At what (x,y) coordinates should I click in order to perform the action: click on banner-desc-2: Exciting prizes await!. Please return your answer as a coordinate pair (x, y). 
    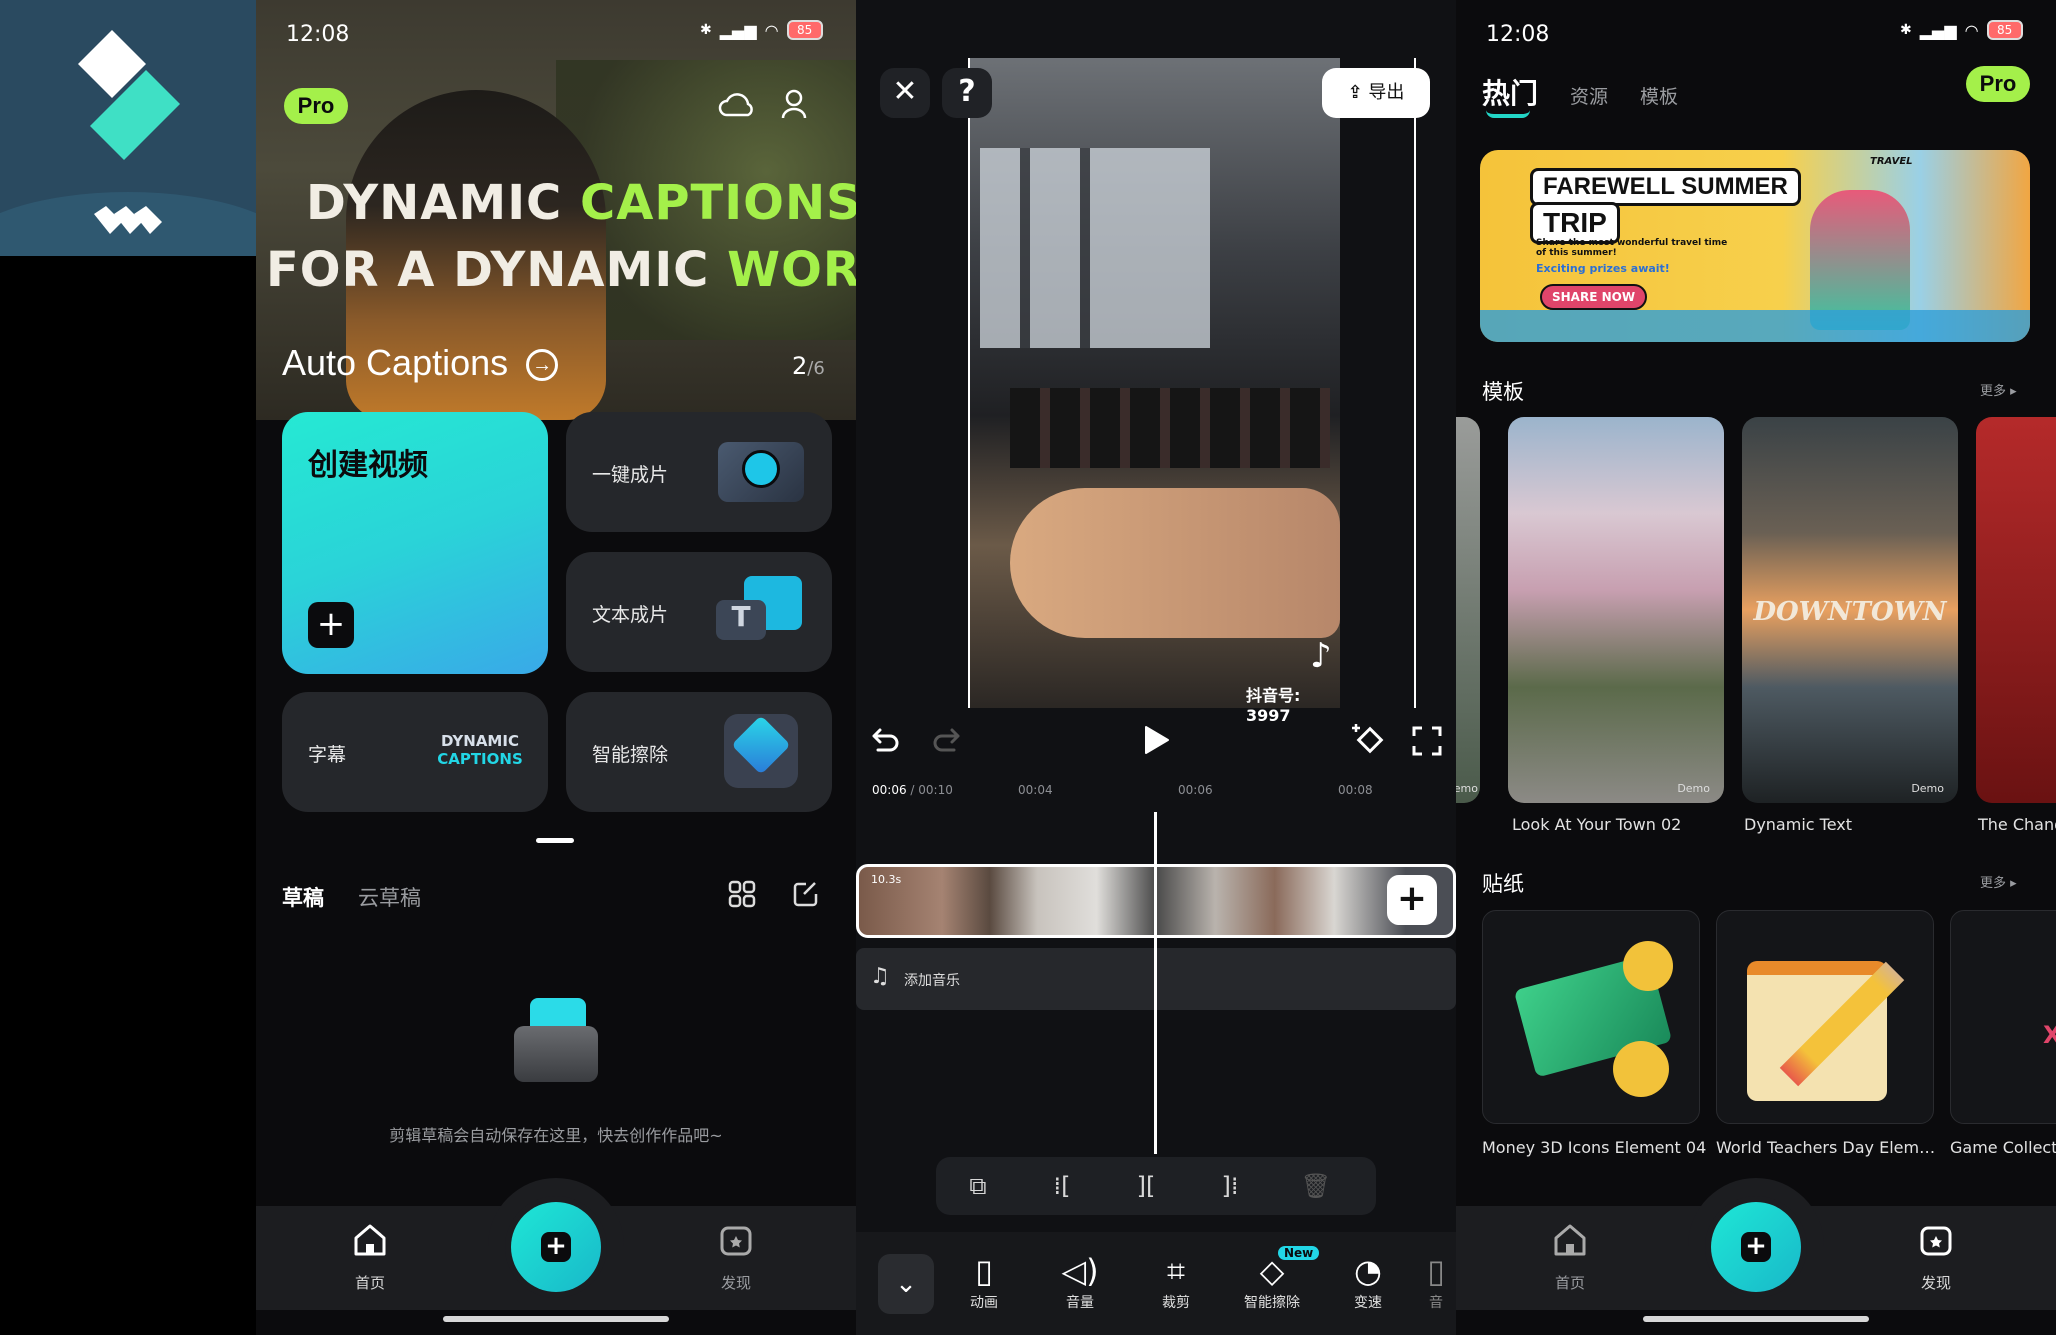
    Looking at the image, I should click on (1603, 268).